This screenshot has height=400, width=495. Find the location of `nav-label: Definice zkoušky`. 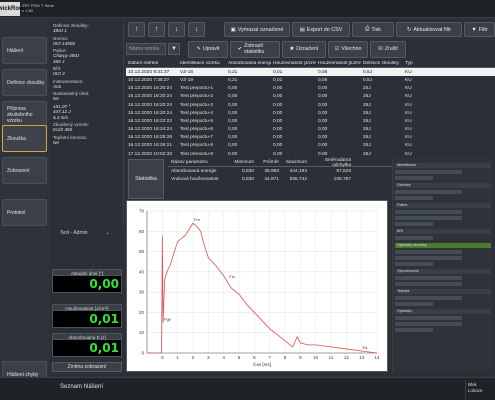

nav-label: Definice zkoušky is located at coordinates (26, 82).